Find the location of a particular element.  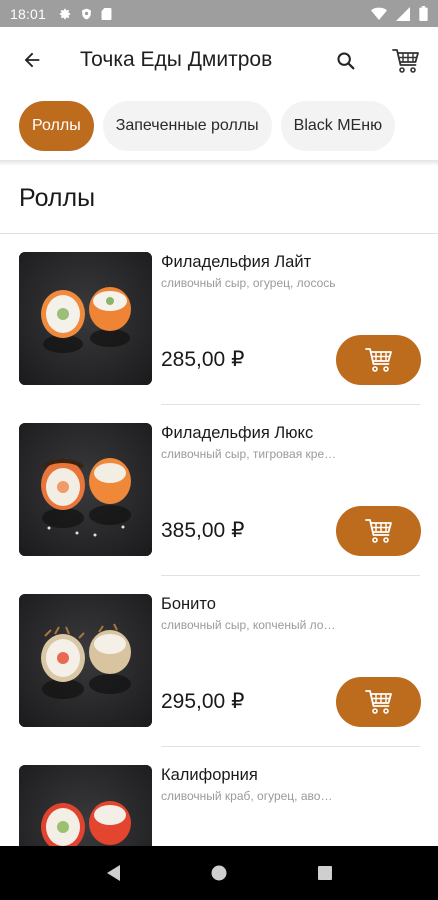

back-triangle-icon is located at coordinates (113, 873).